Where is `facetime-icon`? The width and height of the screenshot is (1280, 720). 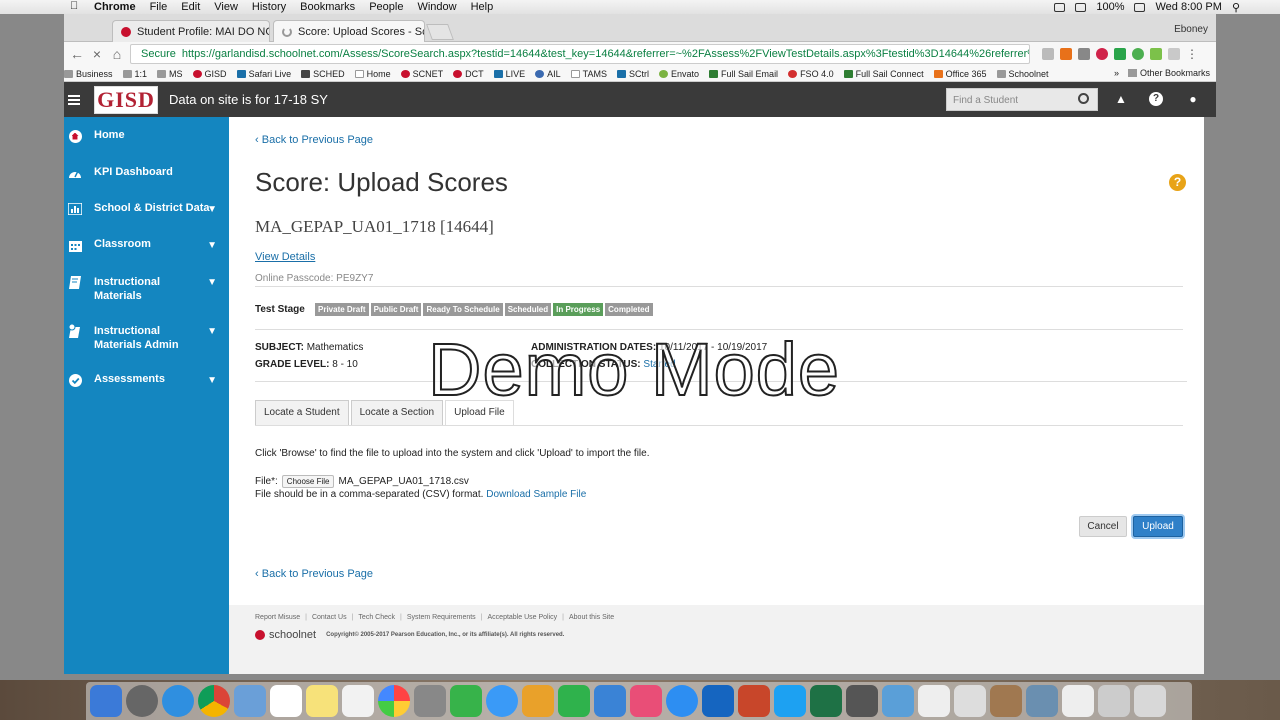
facetime-icon is located at coordinates (466, 701).